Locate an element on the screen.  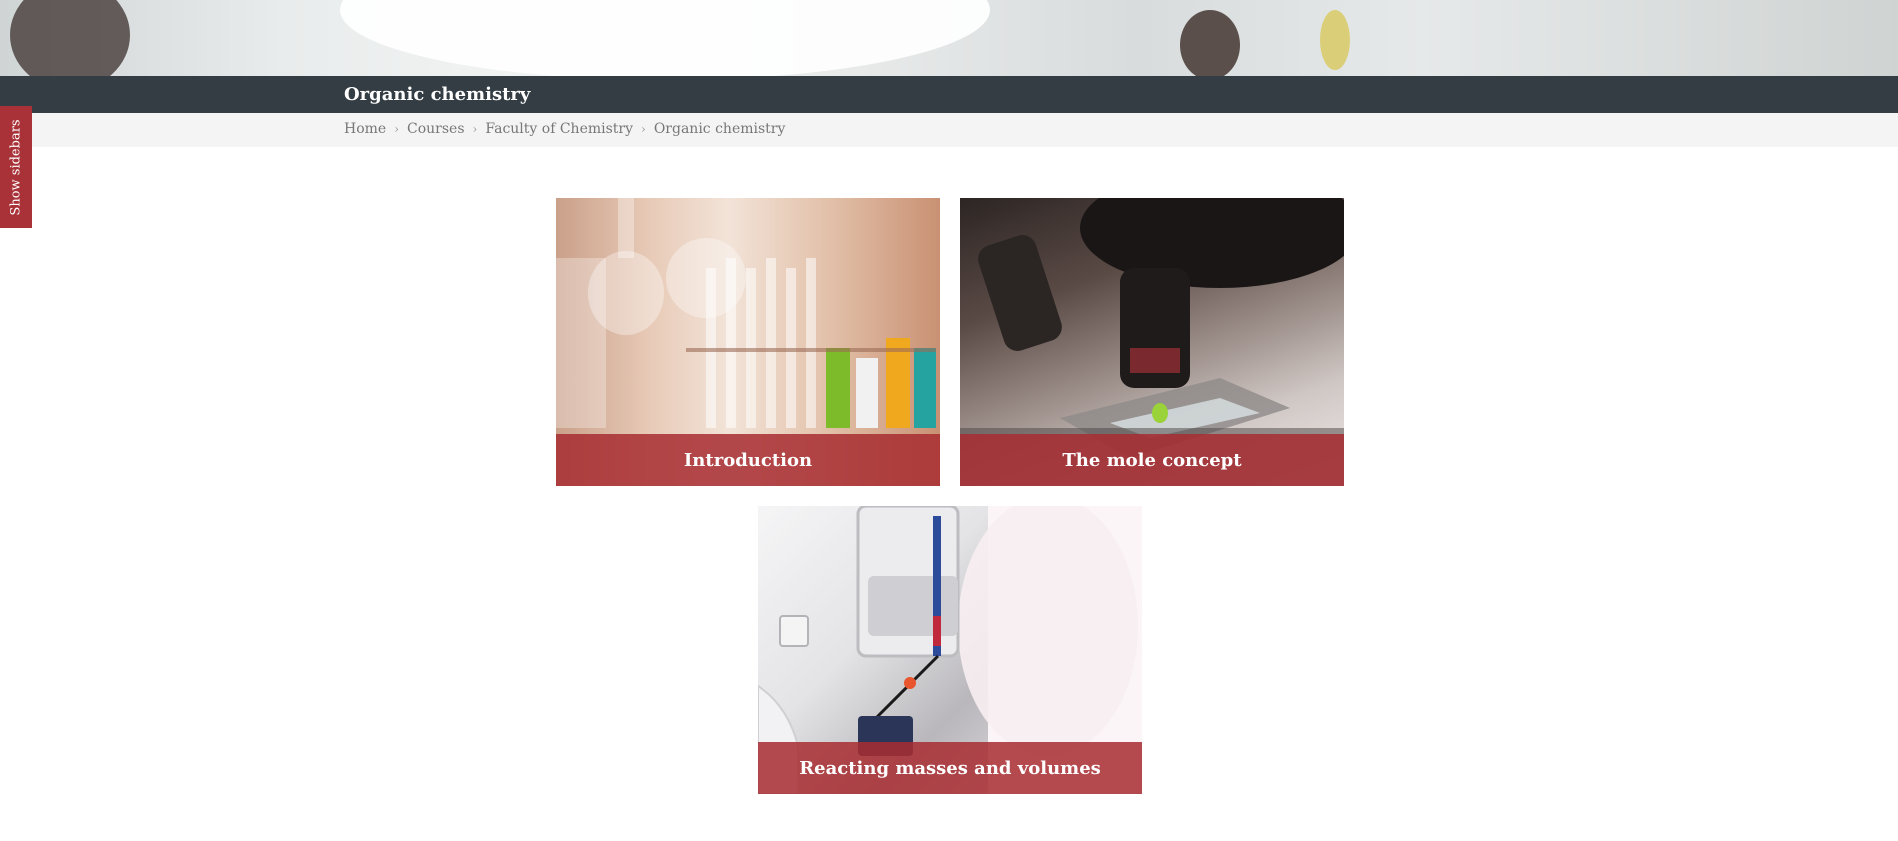
page-title: Organic chemistry is located at coordinates (437, 94).